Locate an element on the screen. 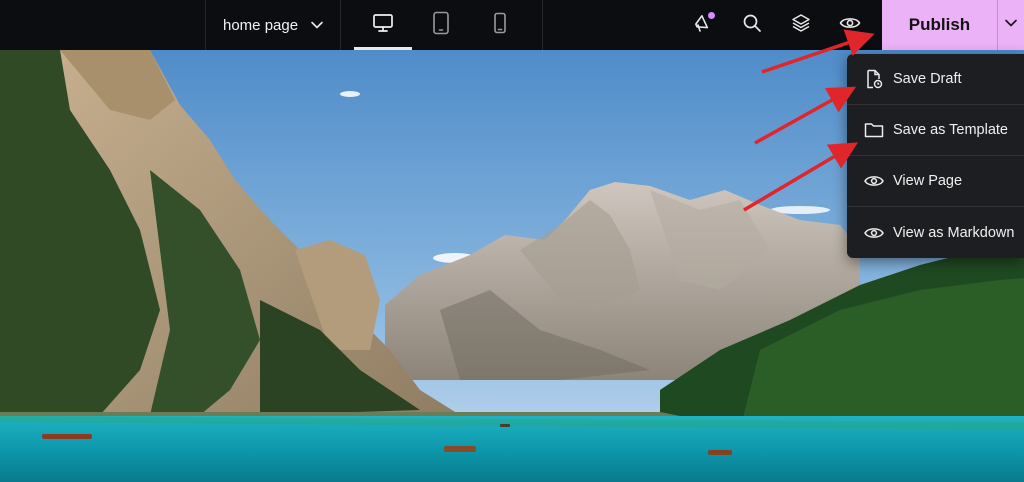 The image size is (1024, 482). publish-options-button is located at coordinates (1011, 25).